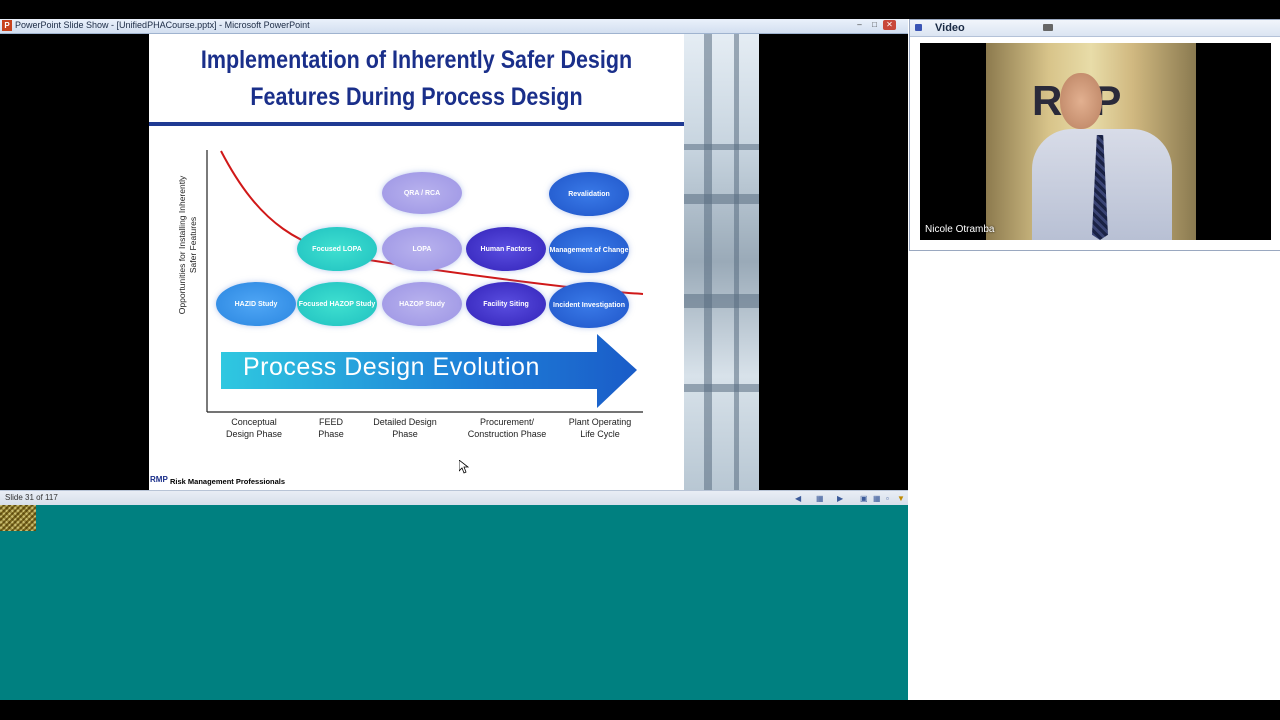 This screenshot has height=720, width=1280. Describe the element at coordinates (422, 304) in the screenshot. I see `bubble-hazop-study: HAZOP Study` at that location.